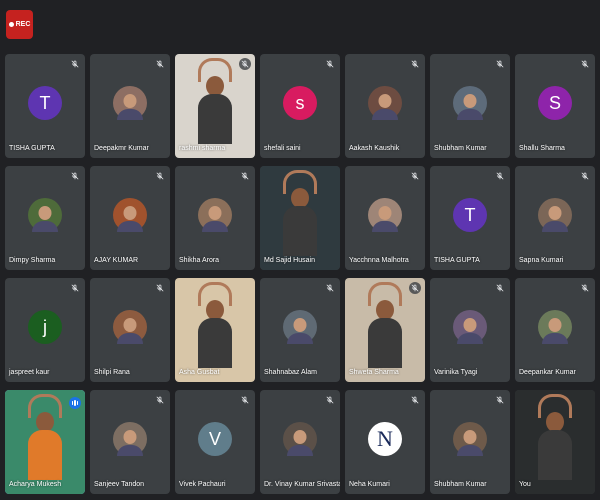  I want to click on participant-name: Neha Kumari, so click(369, 484).